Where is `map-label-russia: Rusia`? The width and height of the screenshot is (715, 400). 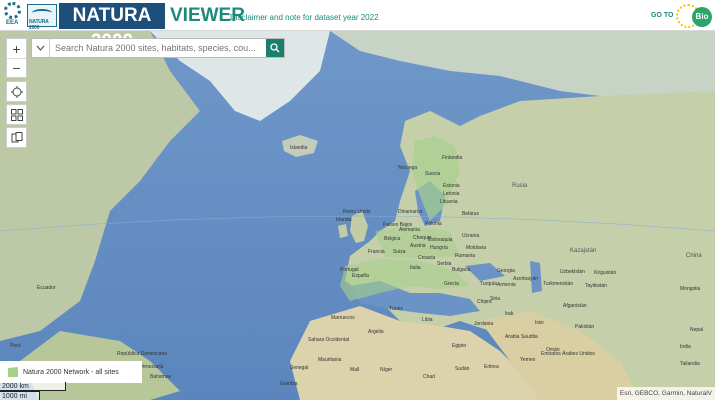
map-label-russia: Rusia is located at coordinates (520, 186).